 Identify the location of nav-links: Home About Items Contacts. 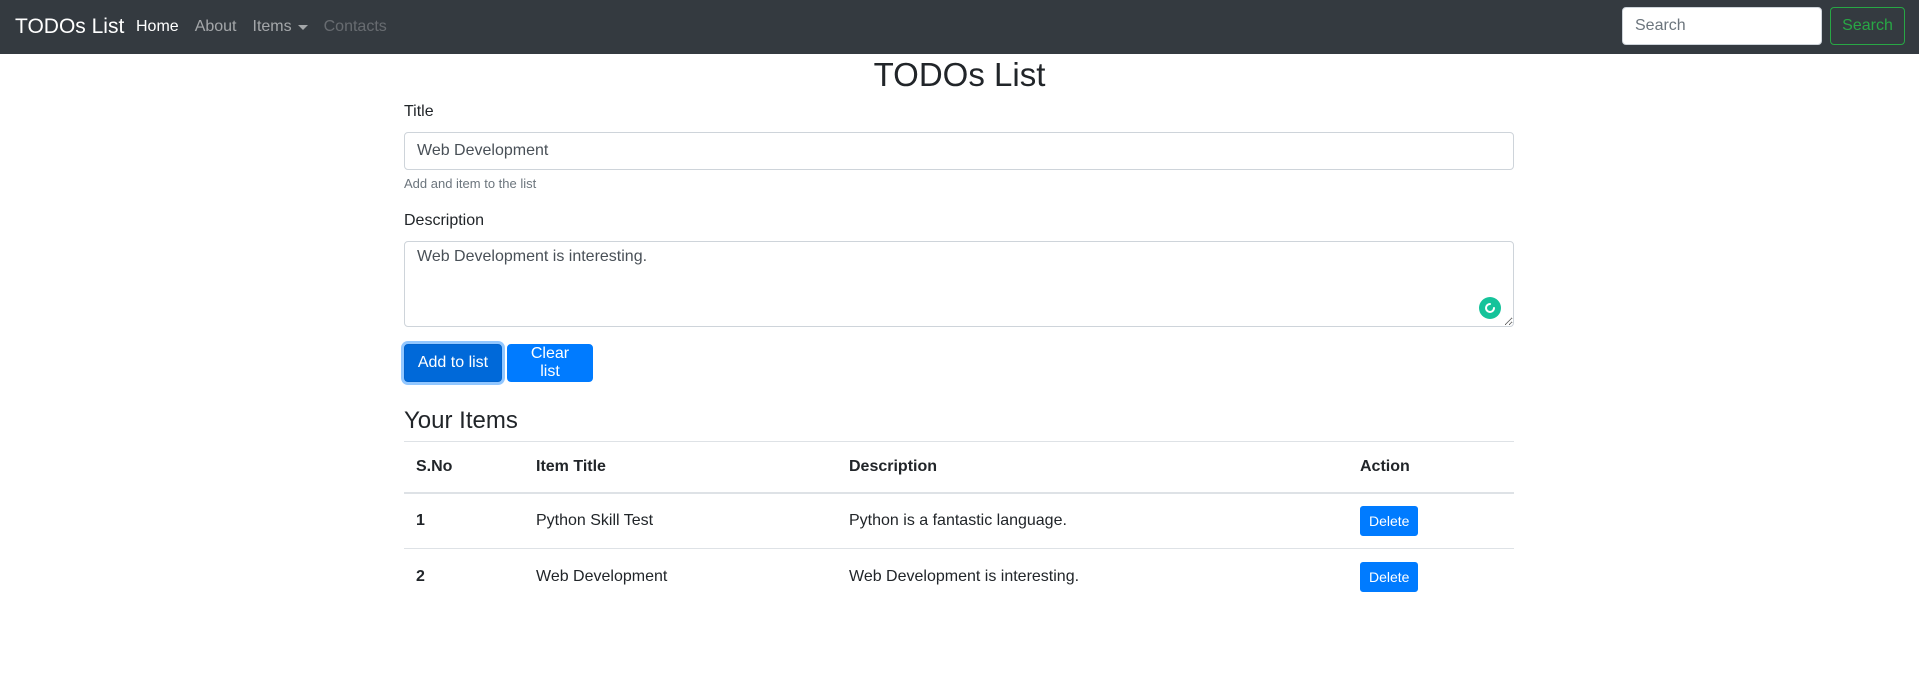
(269, 27).